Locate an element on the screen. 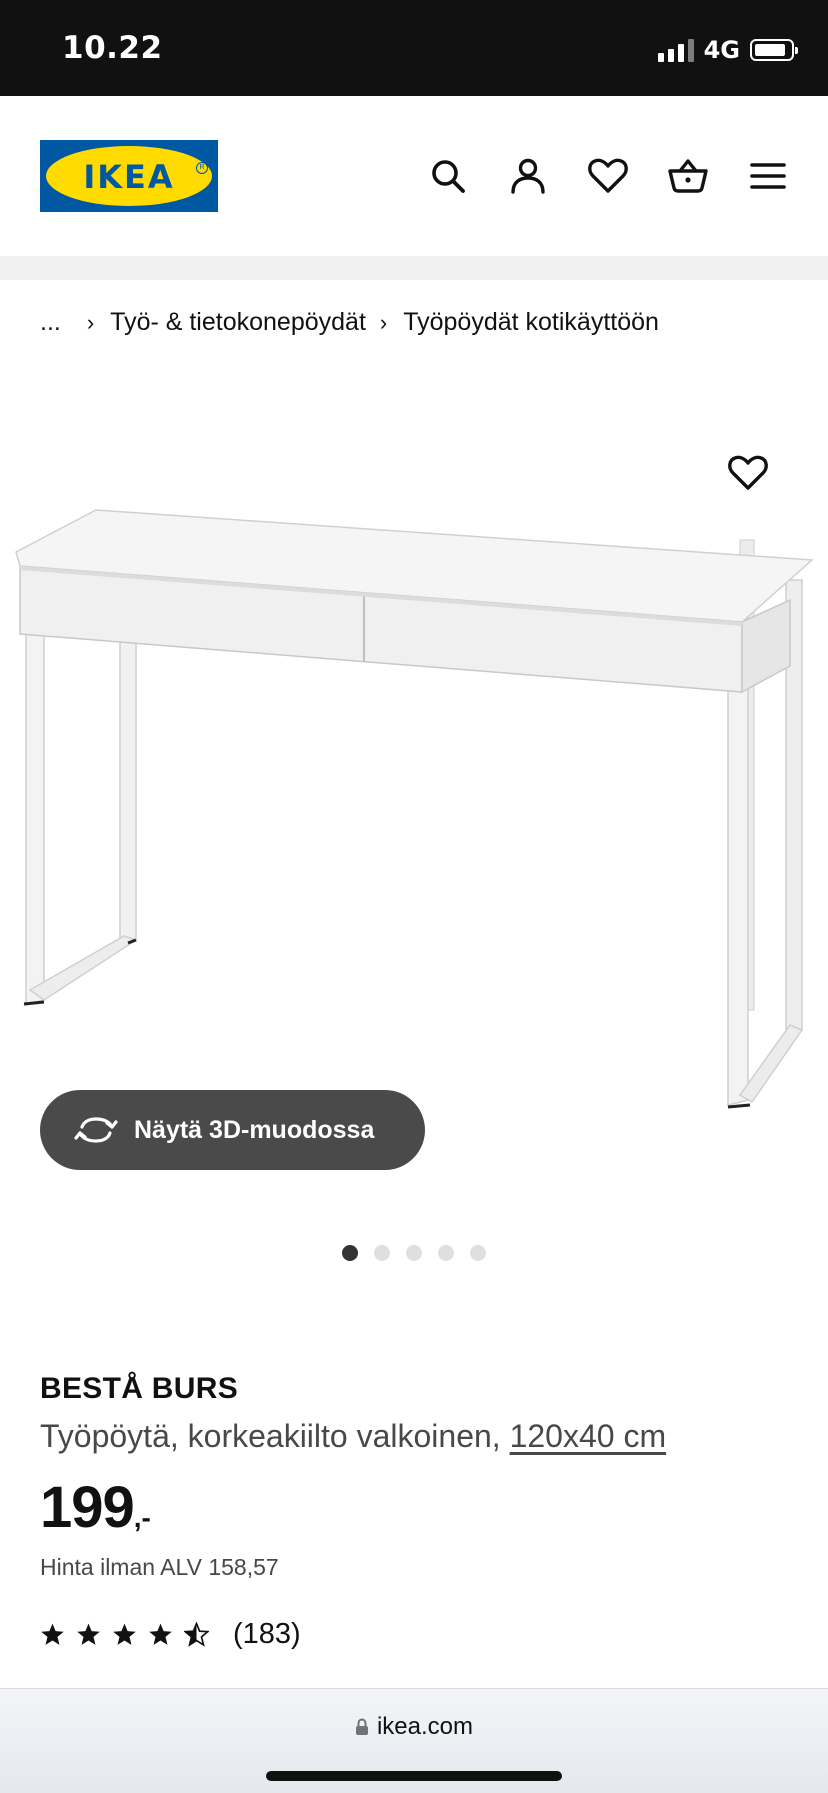 This screenshot has height=1793, width=828. product-size-link: 120x40 cm is located at coordinates (588, 1436).